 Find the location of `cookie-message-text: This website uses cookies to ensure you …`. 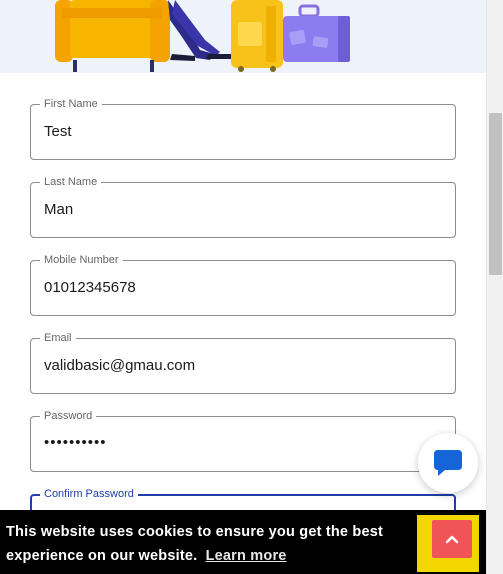

cookie-message-text: This website uses cookies to ensure you … is located at coordinates (195, 544).